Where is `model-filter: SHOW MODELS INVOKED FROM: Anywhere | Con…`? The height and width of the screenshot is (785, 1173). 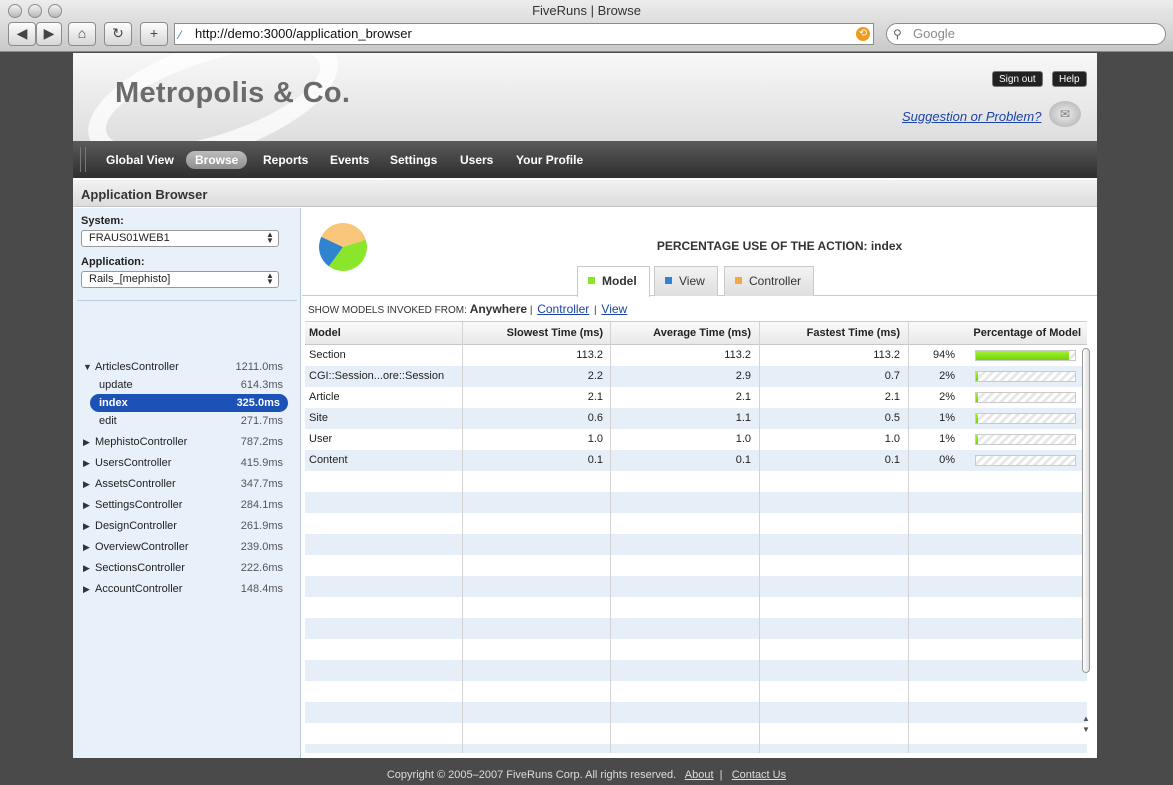 model-filter: SHOW MODELS INVOKED FROM: Anywhere | Con… is located at coordinates (468, 309).